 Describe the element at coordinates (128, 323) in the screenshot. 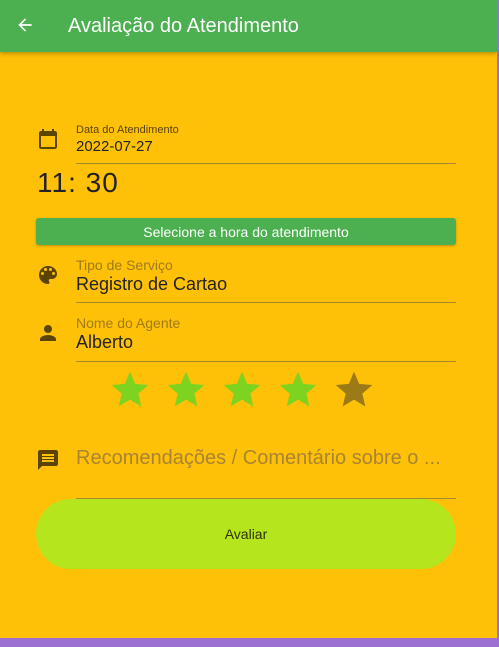

I see `agent-name-label: Nome do Agente` at that location.